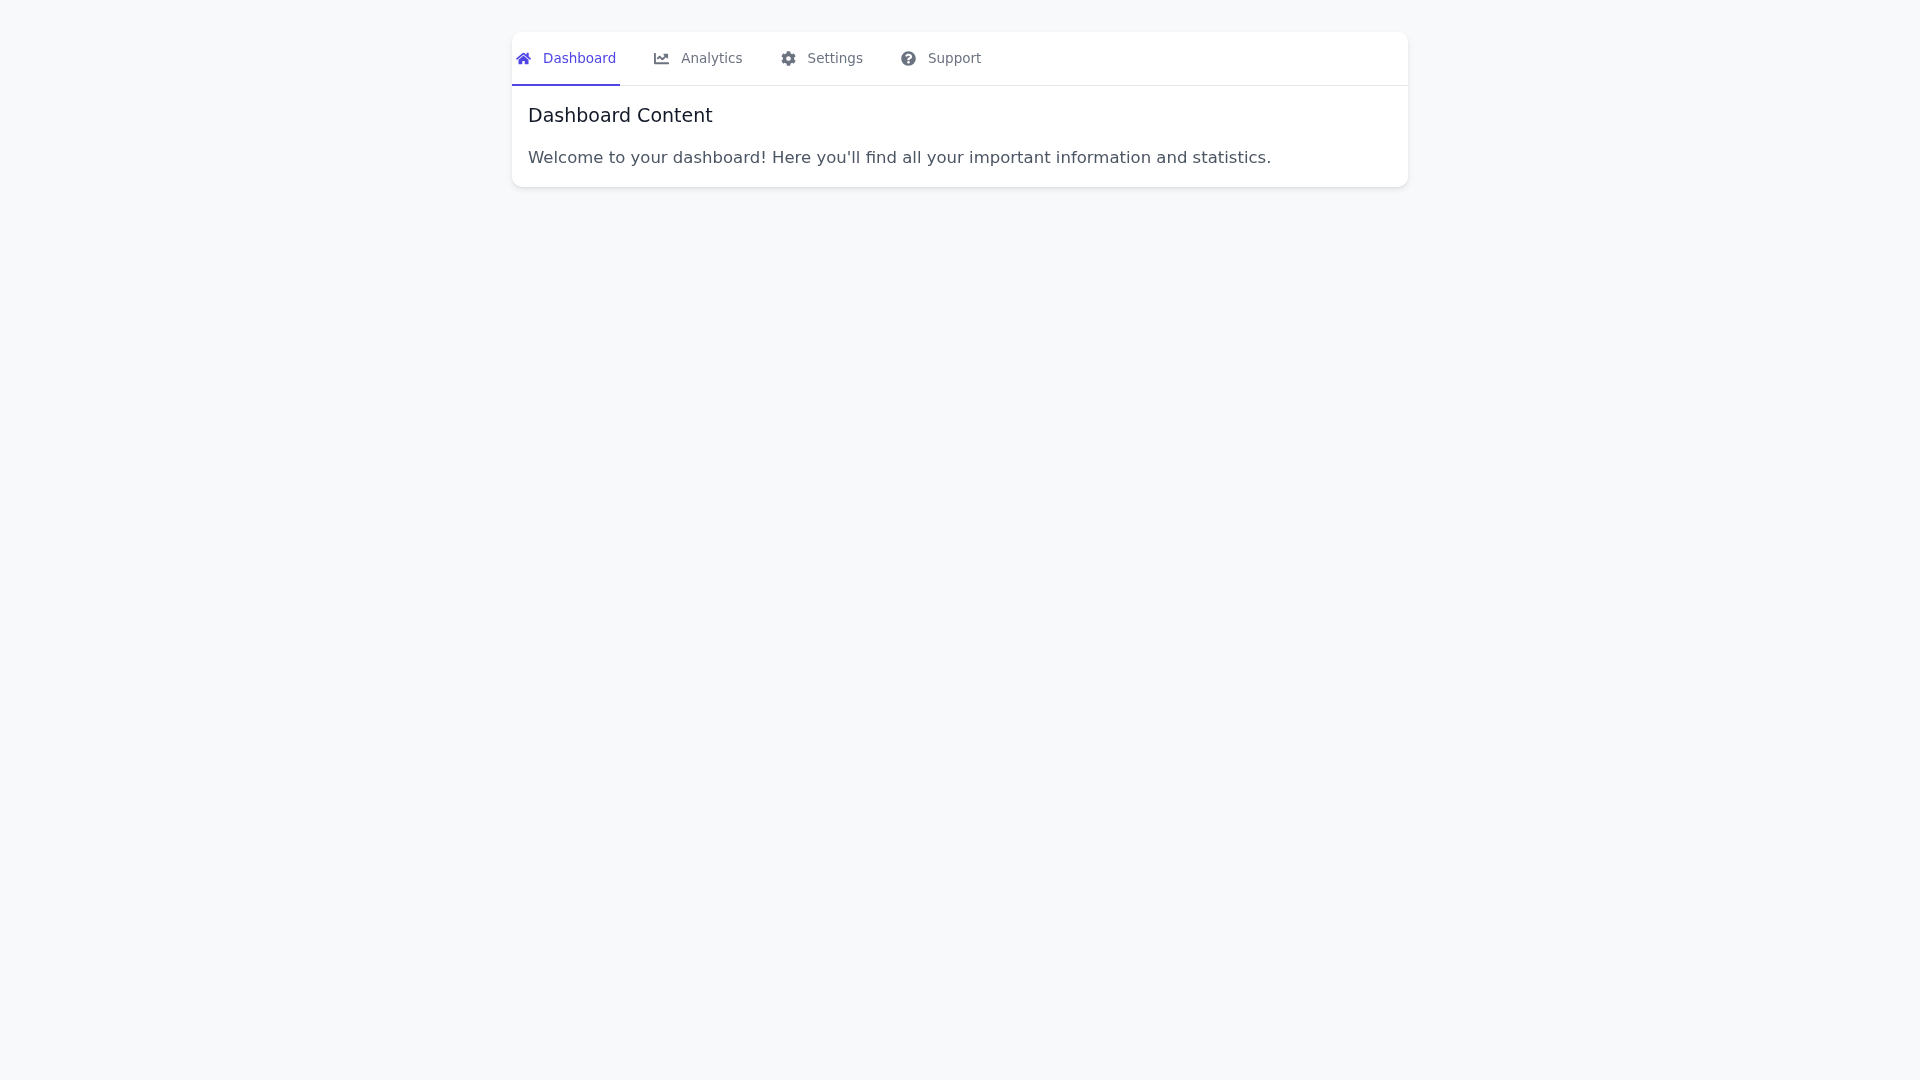 This screenshot has height=1080, width=1920. I want to click on content-title: Dashboard Content, so click(621, 115).